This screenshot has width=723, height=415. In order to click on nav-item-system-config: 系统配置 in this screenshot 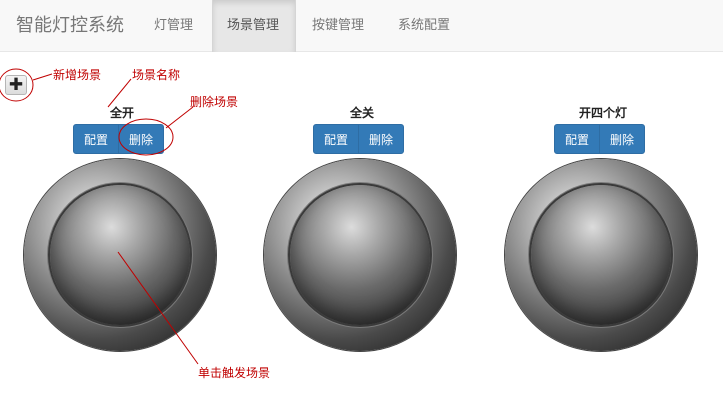, I will do `click(424, 26)`.